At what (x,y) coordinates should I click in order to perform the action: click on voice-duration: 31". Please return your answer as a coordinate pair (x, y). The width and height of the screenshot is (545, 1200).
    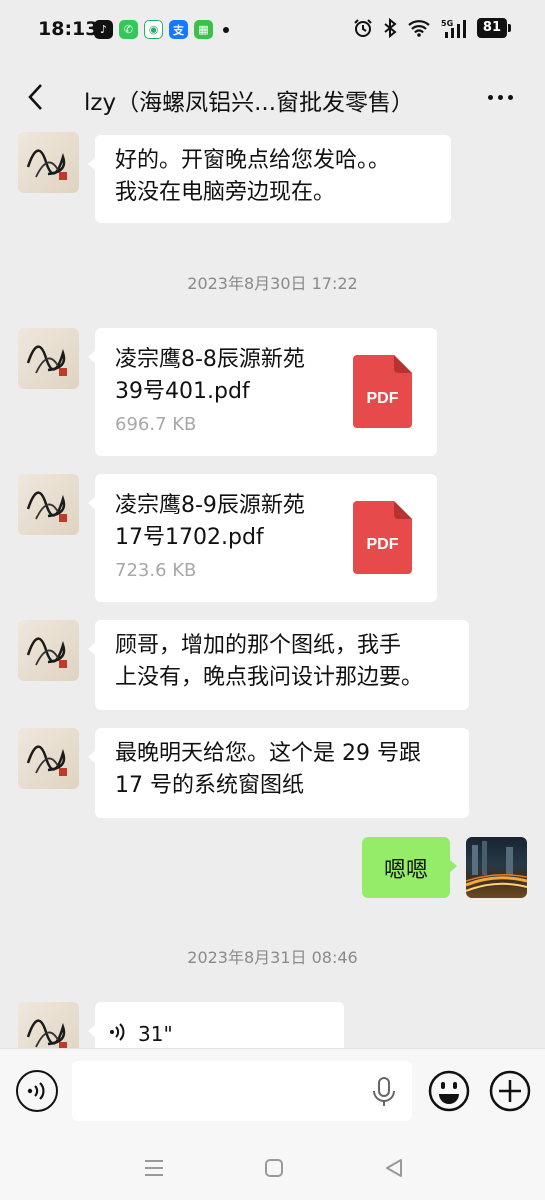
    Looking at the image, I should click on (155, 1034).